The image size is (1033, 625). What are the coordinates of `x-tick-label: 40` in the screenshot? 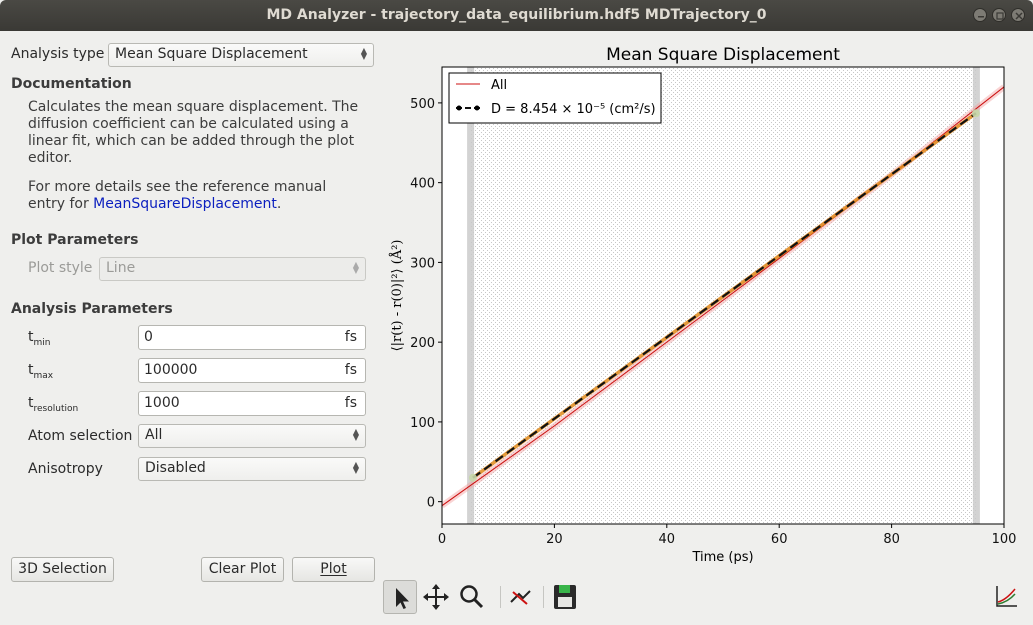 It's located at (667, 539).